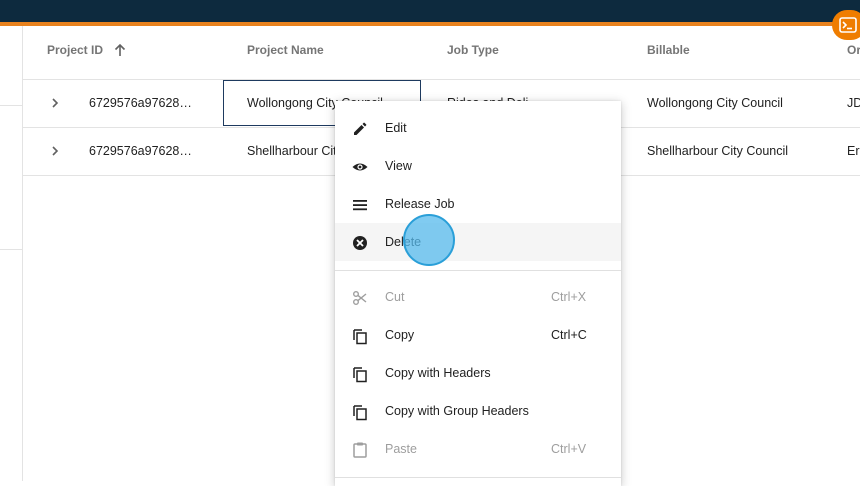  Describe the element at coordinates (398, 166) in the screenshot. I see `menu-item-label: View` at that location.